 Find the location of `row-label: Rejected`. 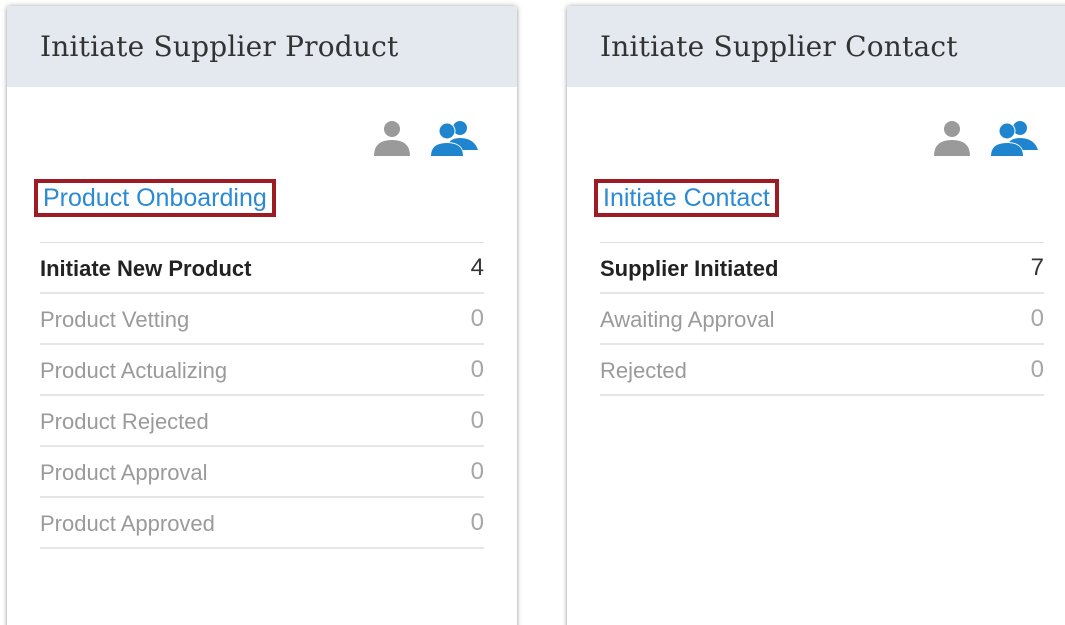

row-label: Rejected is located at coordinates (643, 370).